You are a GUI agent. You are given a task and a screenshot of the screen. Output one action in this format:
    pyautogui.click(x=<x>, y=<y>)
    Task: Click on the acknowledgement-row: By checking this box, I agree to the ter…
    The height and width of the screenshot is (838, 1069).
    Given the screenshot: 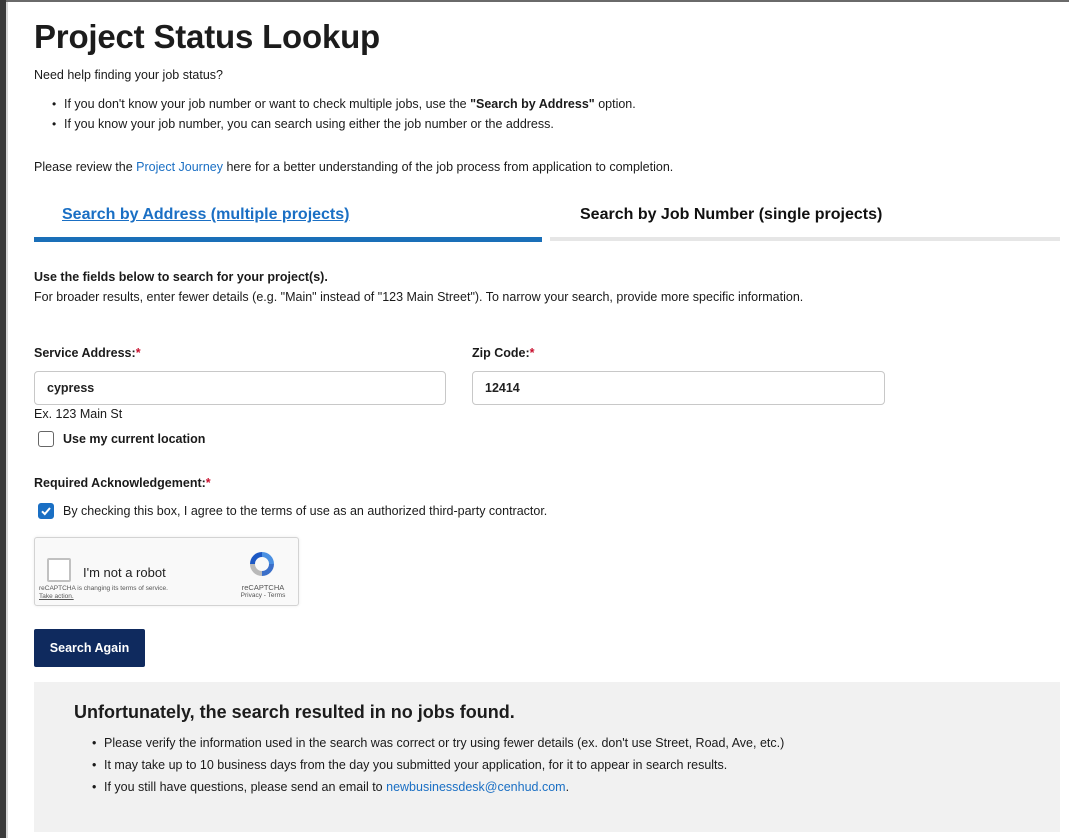 What is the action you would take?
    pyautogui.click(x=292, y=511)
    